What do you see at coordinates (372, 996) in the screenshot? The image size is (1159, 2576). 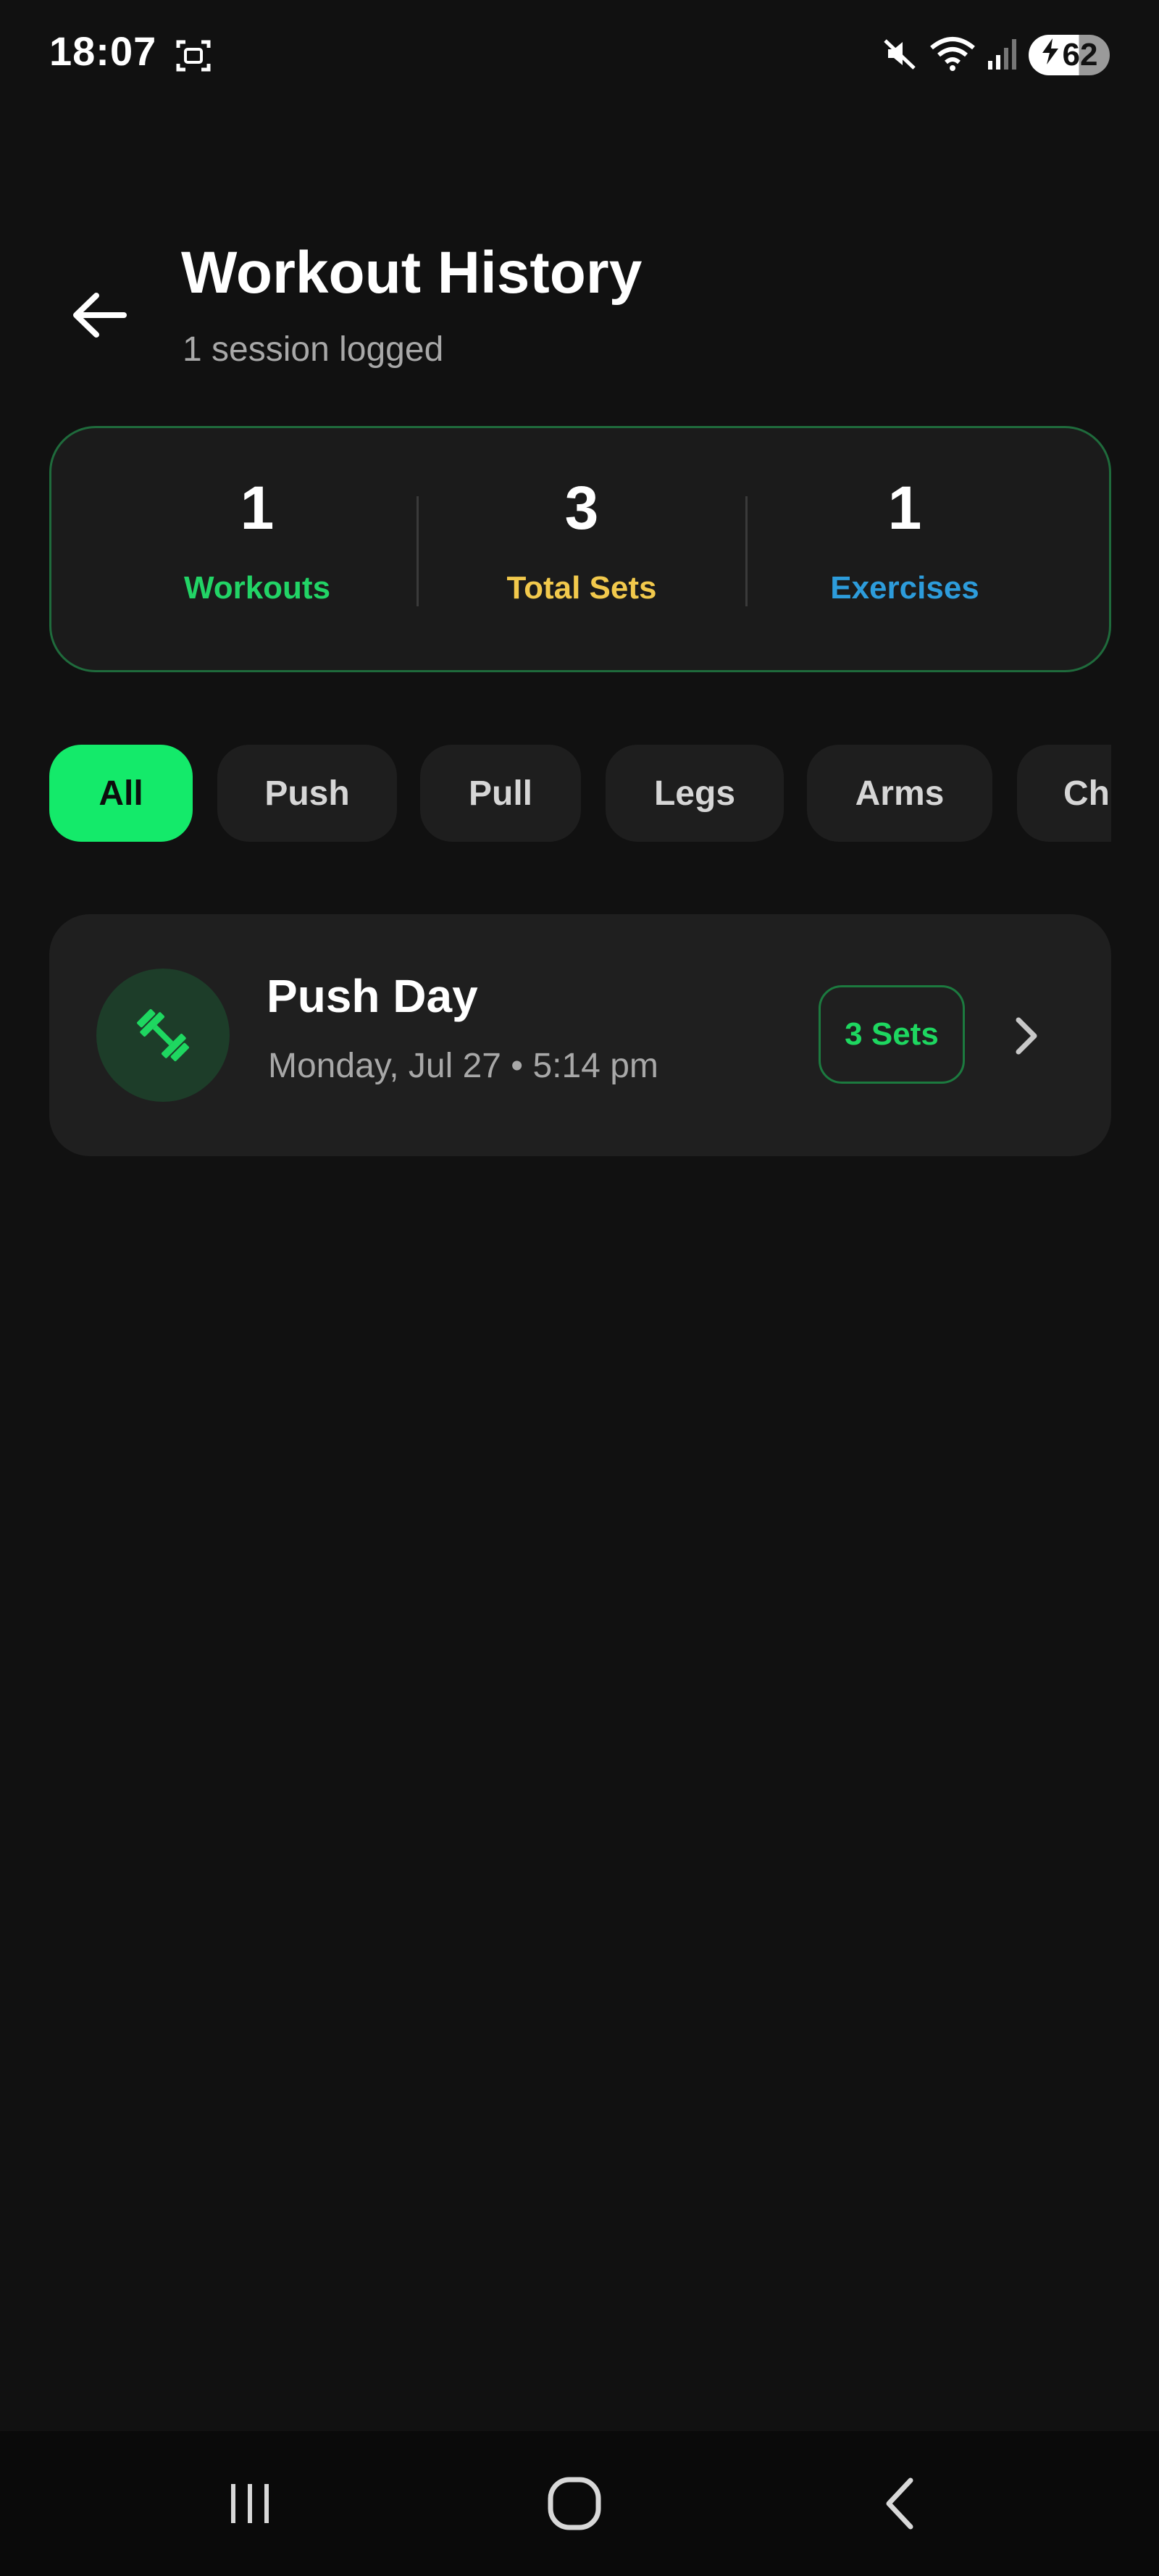 I see `workout-name: Push Day` at bounding box center [372, 996].